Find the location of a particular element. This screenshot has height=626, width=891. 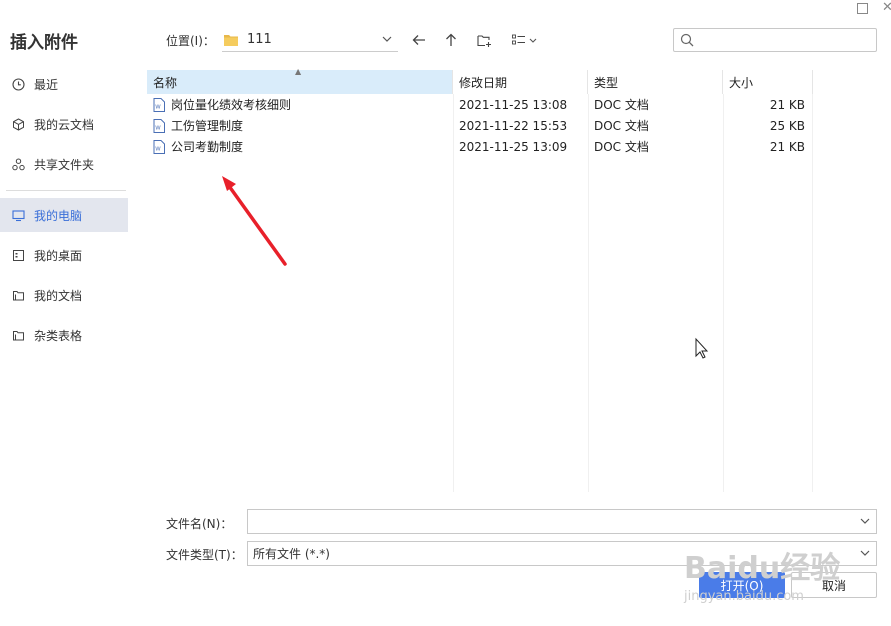

sidebar-item-desktop: 我的桌面 is located at coordinates (64, 255).